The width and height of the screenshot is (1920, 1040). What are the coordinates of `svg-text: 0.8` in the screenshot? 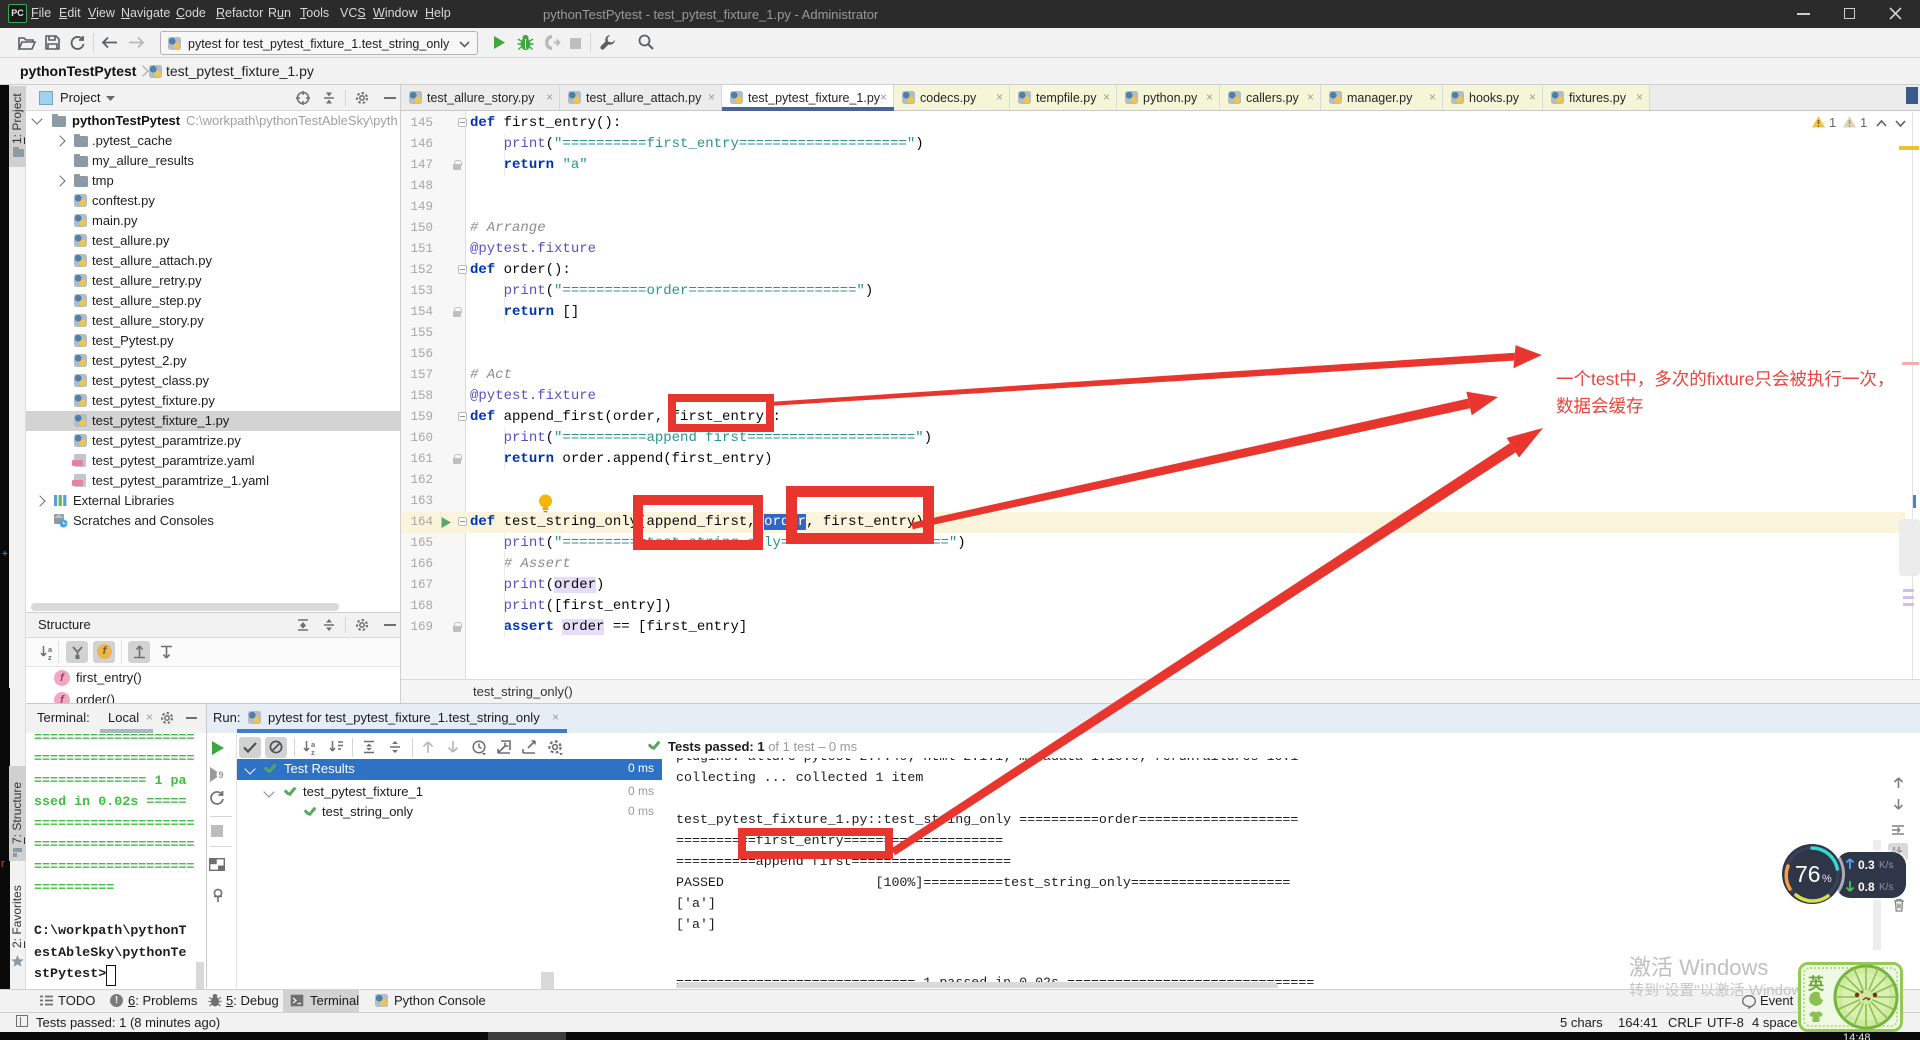 It's located at (1866, 887).